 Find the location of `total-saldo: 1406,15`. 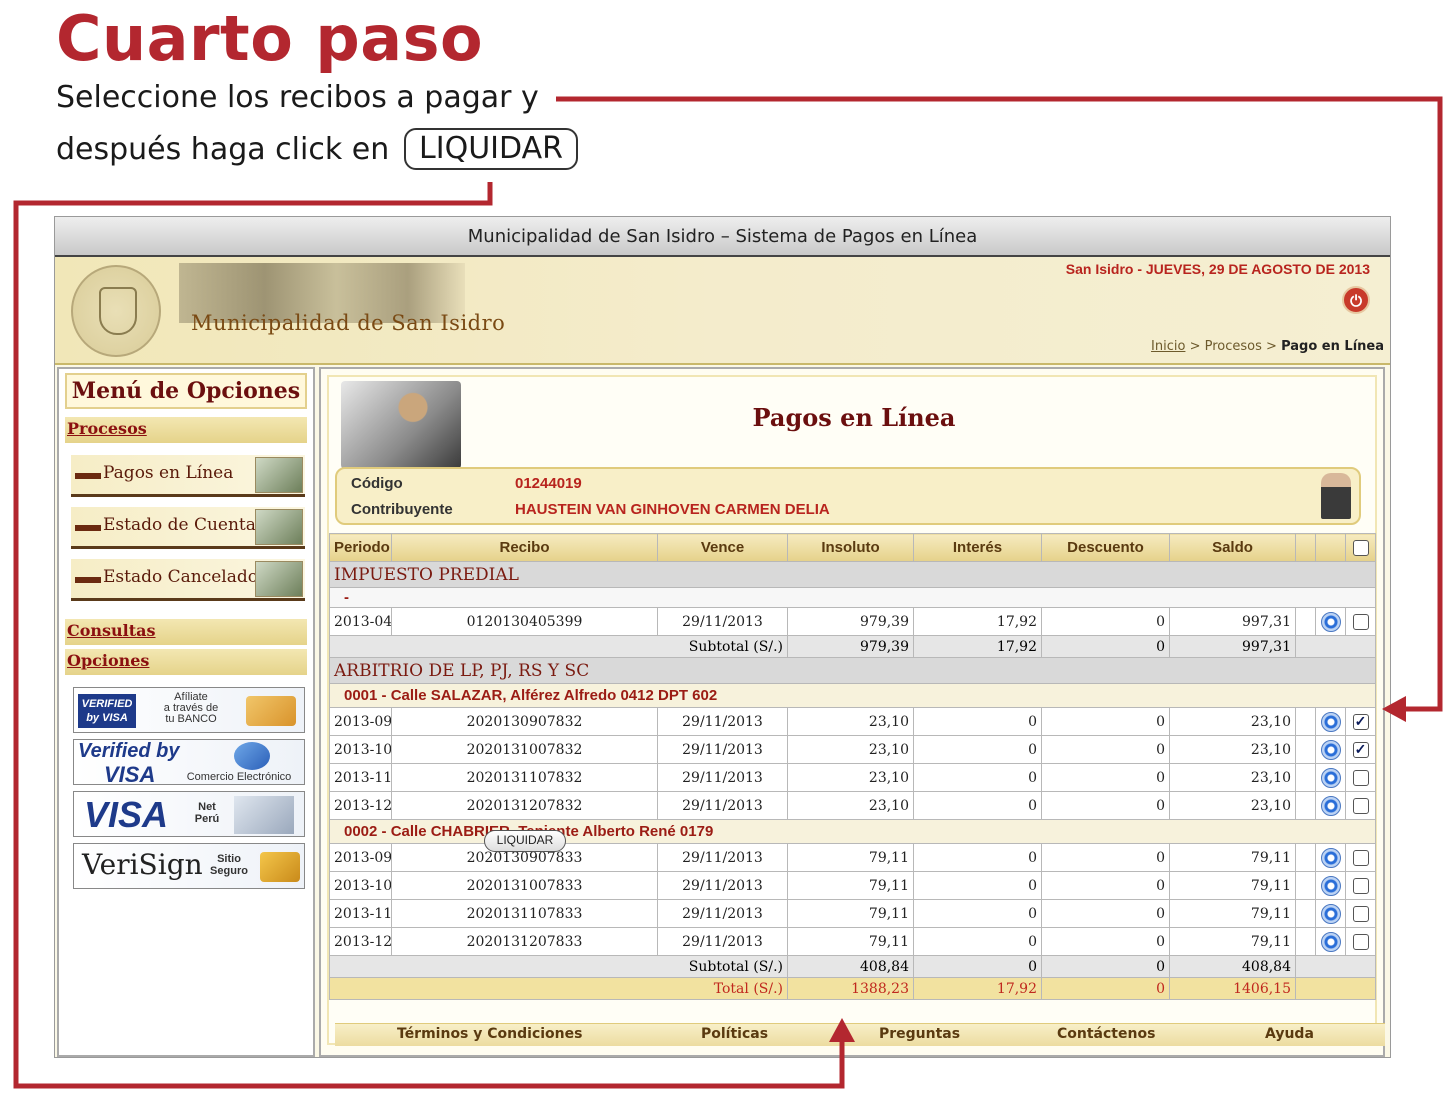

total-saldo: 1406,15 is located at coordinates (1232, 988).